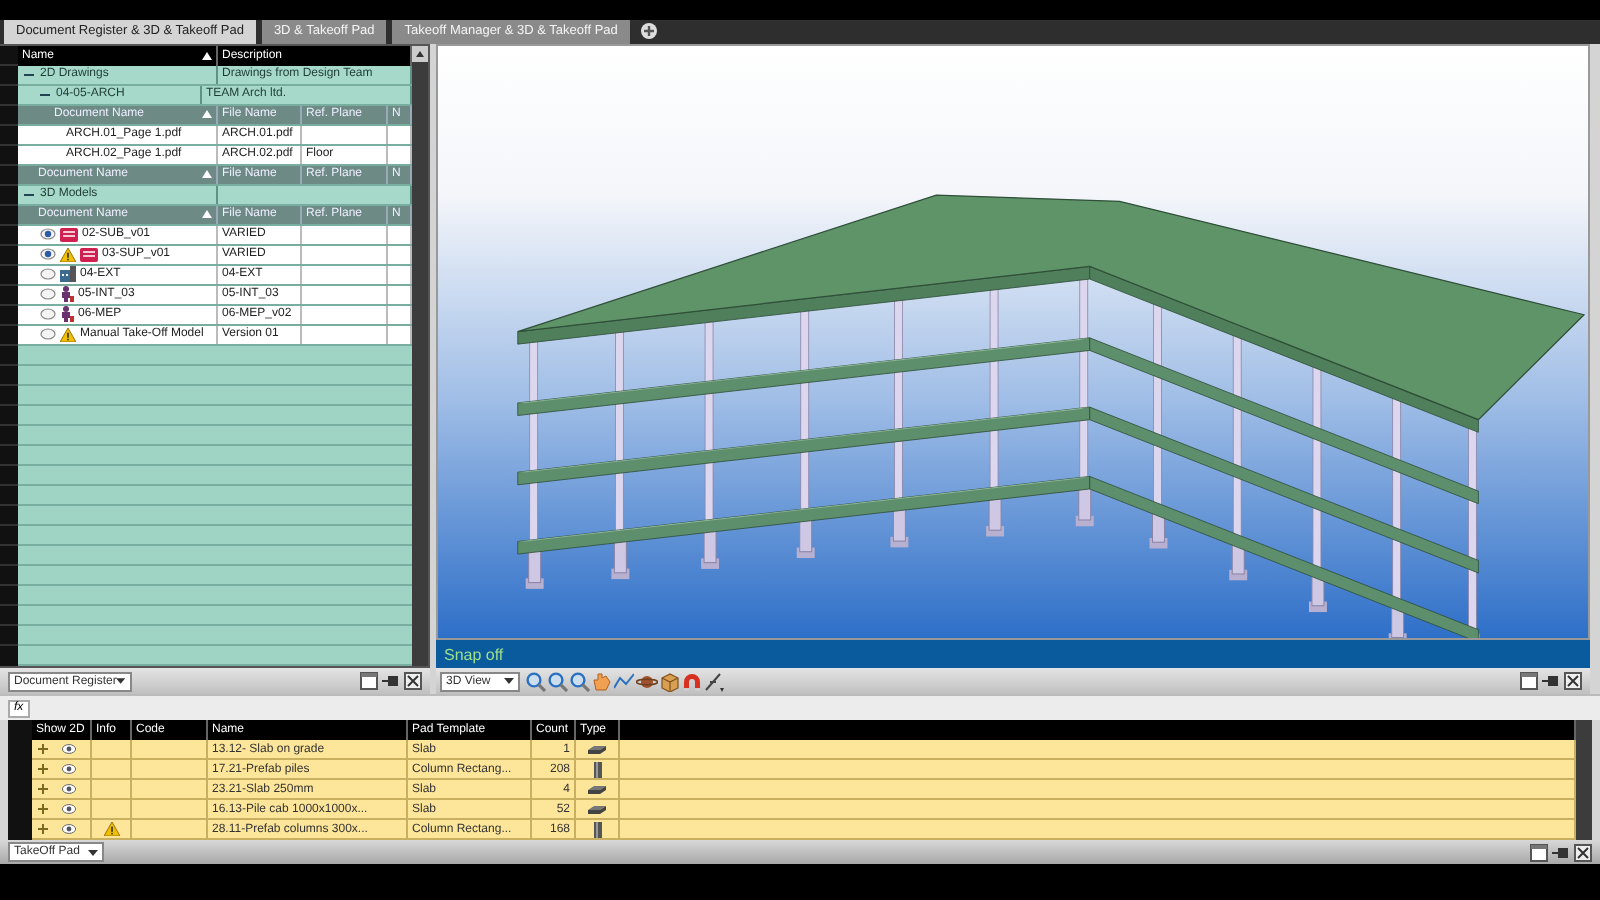 The width and height of the screenshot is (1600, 900). I want to click on magnet-icon, so click(692, 681).